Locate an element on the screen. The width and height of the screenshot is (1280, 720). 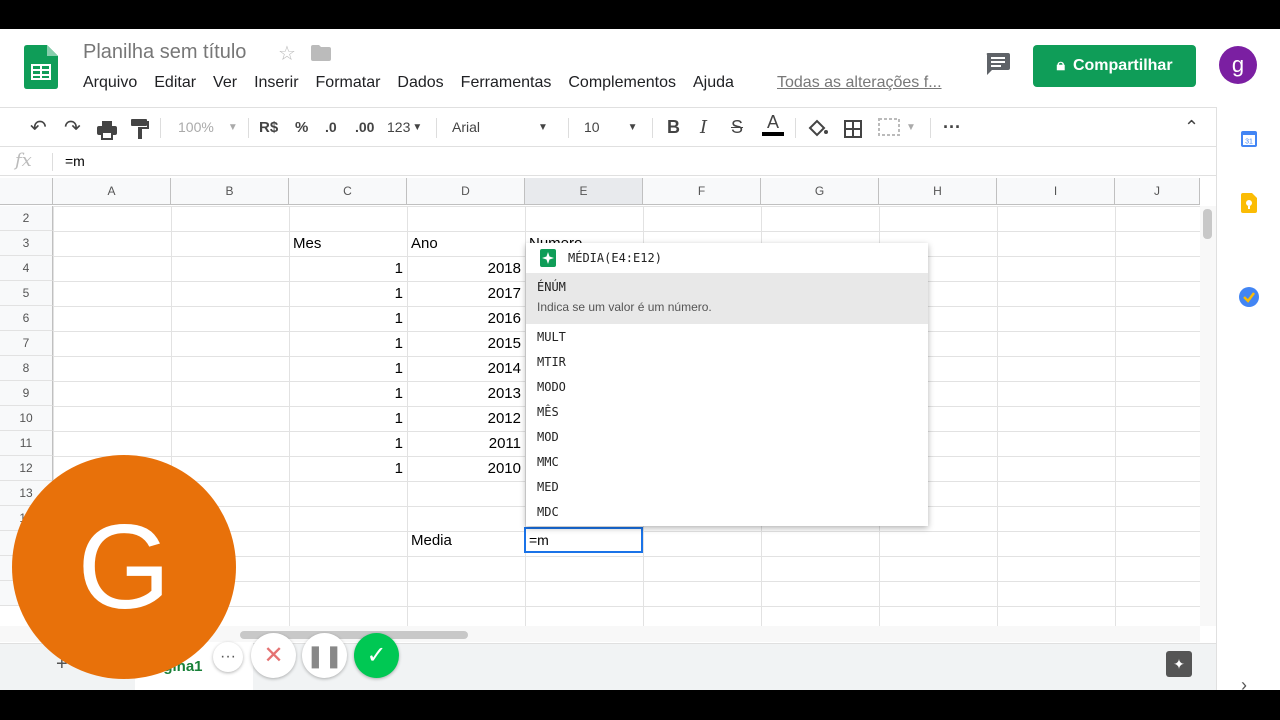
row-header-10: 10 is located at coordinates (26, 418).